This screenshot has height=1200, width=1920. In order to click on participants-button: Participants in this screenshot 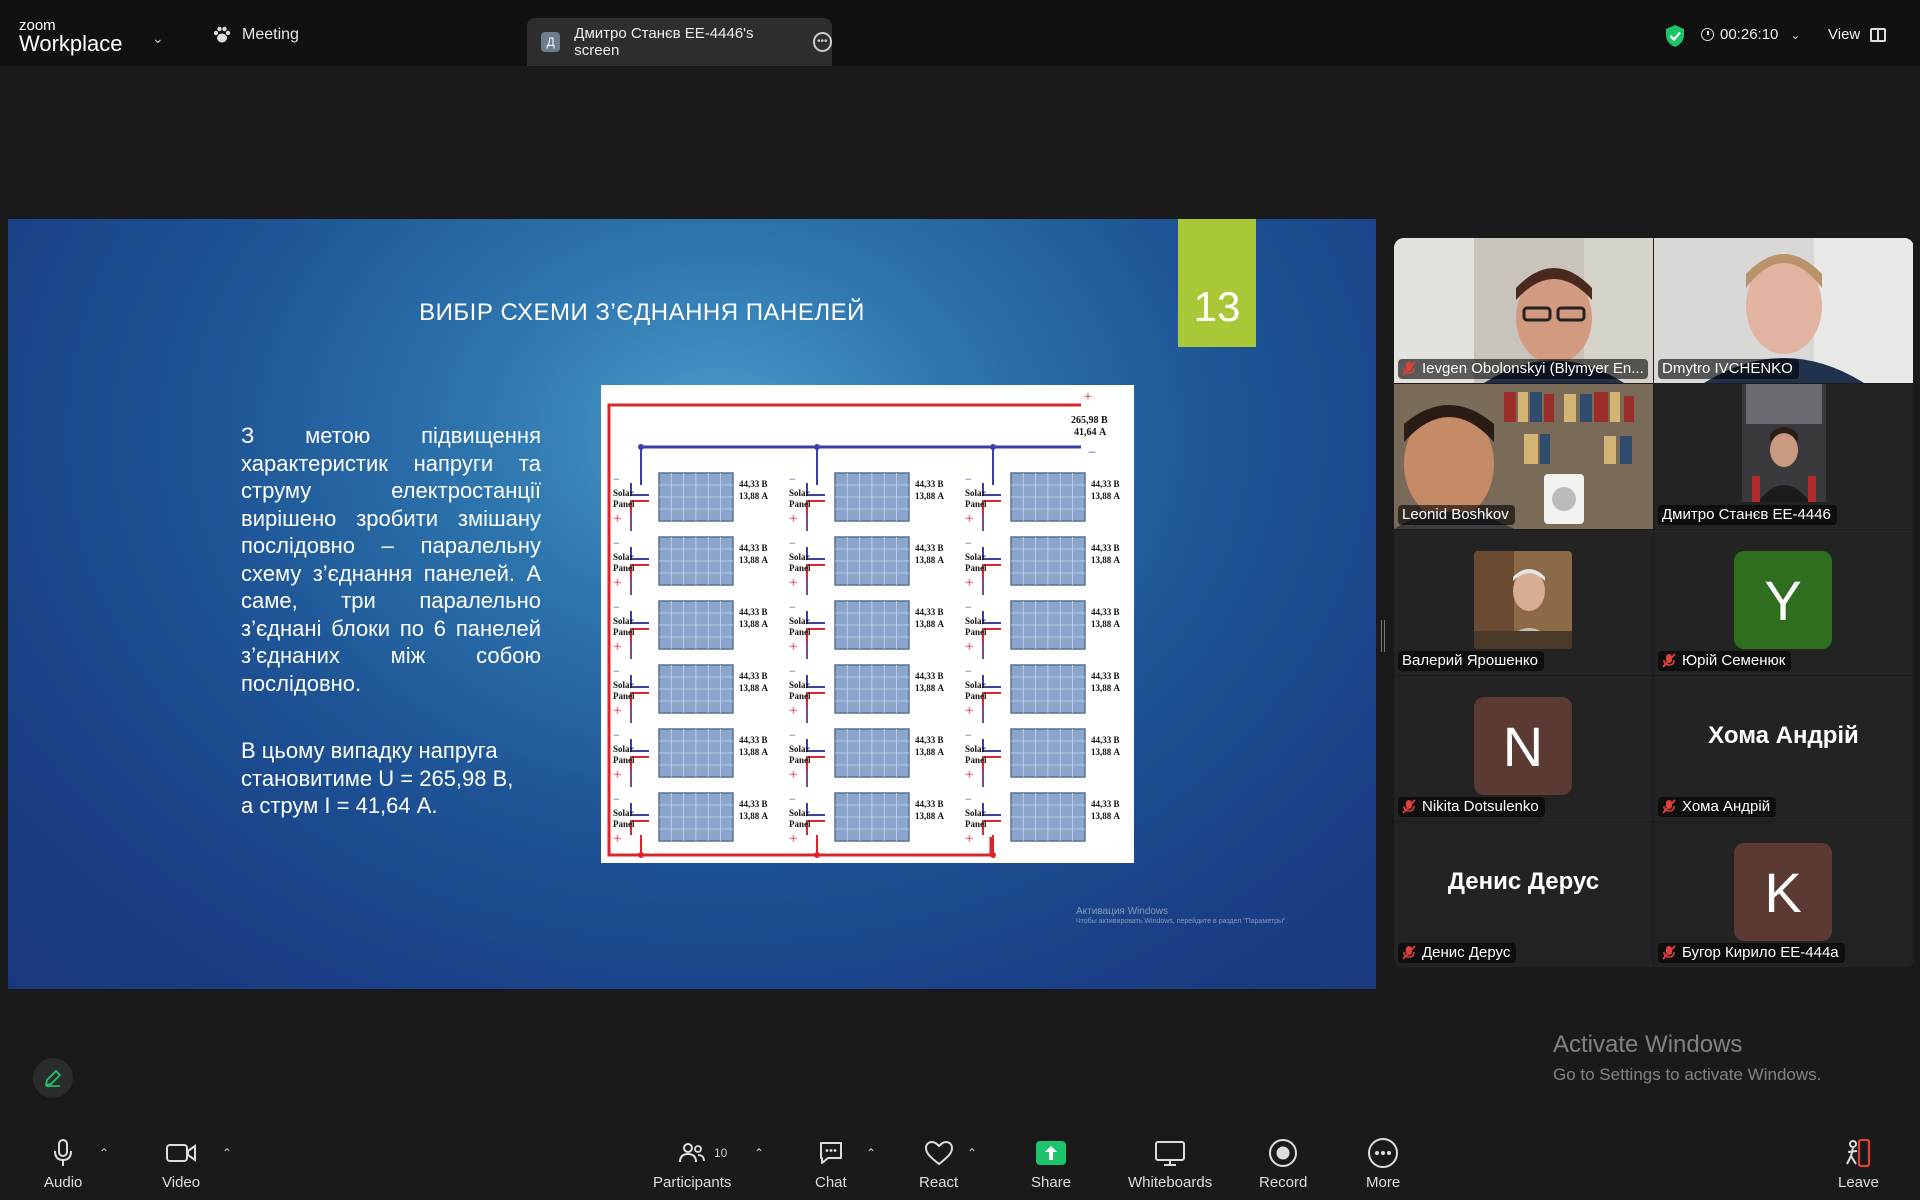, I will do `click(692, 1163)`.